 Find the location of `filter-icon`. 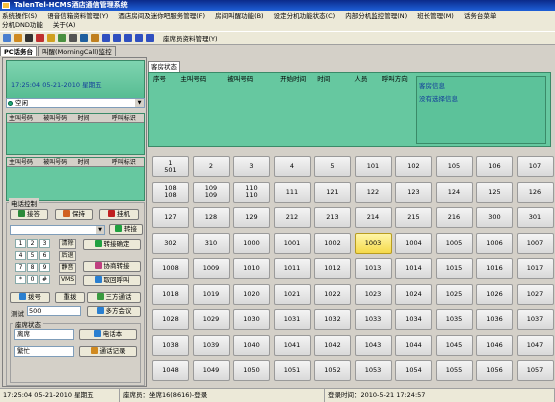

filter-icon is located at coordinates (18, 38).